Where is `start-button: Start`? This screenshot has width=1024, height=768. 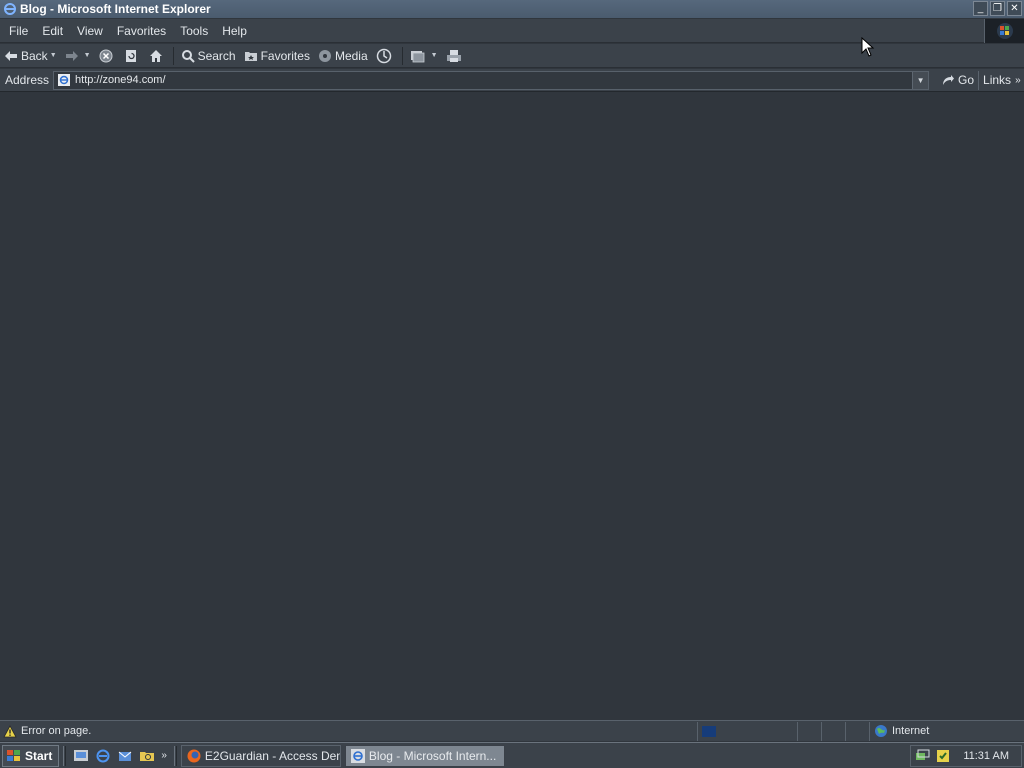
start-button: Start is located at coordinates (31, 755).